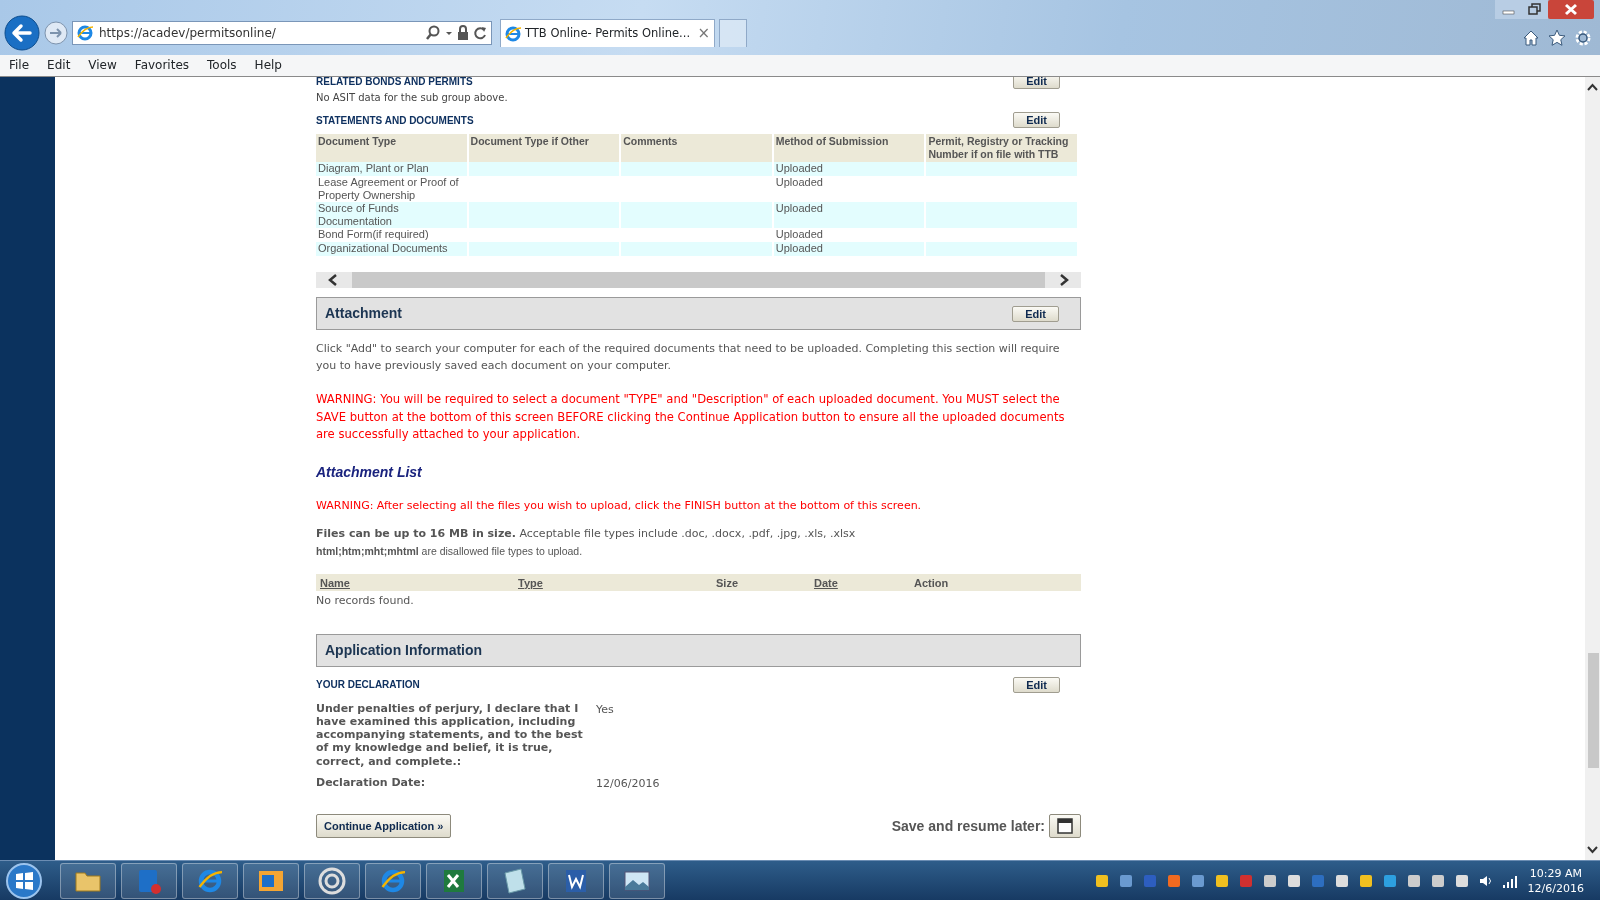 The width and height of the screenshot is (1600, 900). What do you see at coordinates (696, 148) in the screenshot?
I see `column-header: Comments` at bounding box center [696, 148].